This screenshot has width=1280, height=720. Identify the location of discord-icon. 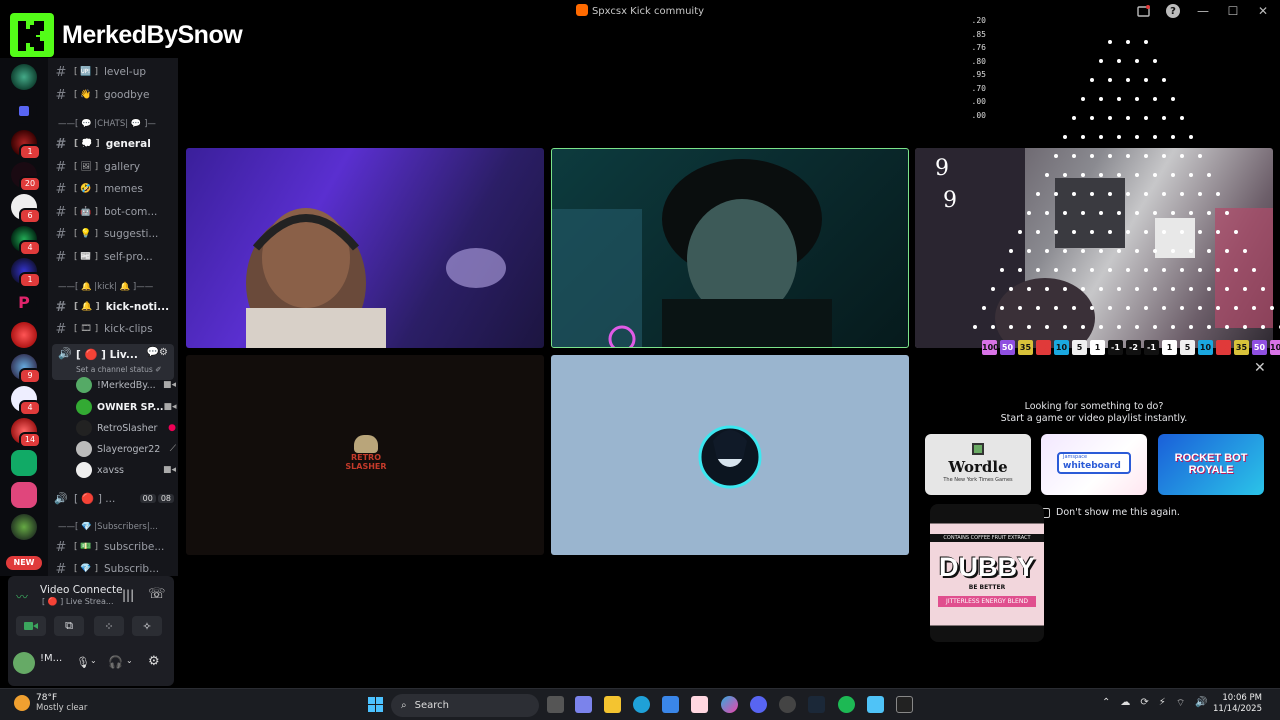
(758, 704).